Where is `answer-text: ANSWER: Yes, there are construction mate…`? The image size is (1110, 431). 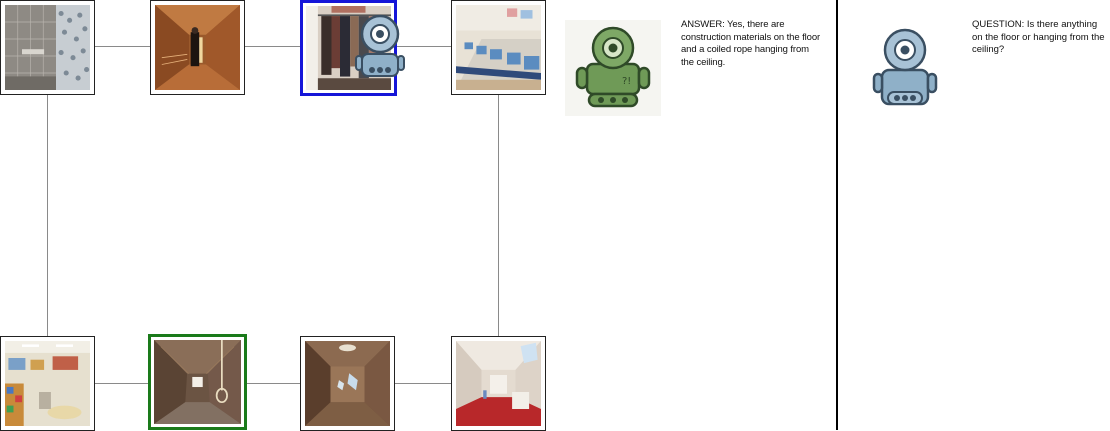 answer-text: ANSWER: Yes, there are construction mate… is located at coordinates (751, 43).